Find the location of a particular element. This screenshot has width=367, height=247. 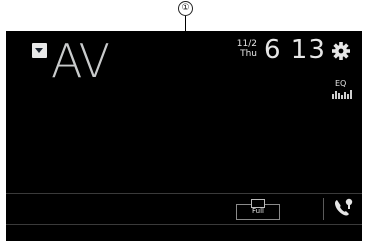

source-menu-button is located at coordinates (39, 50).